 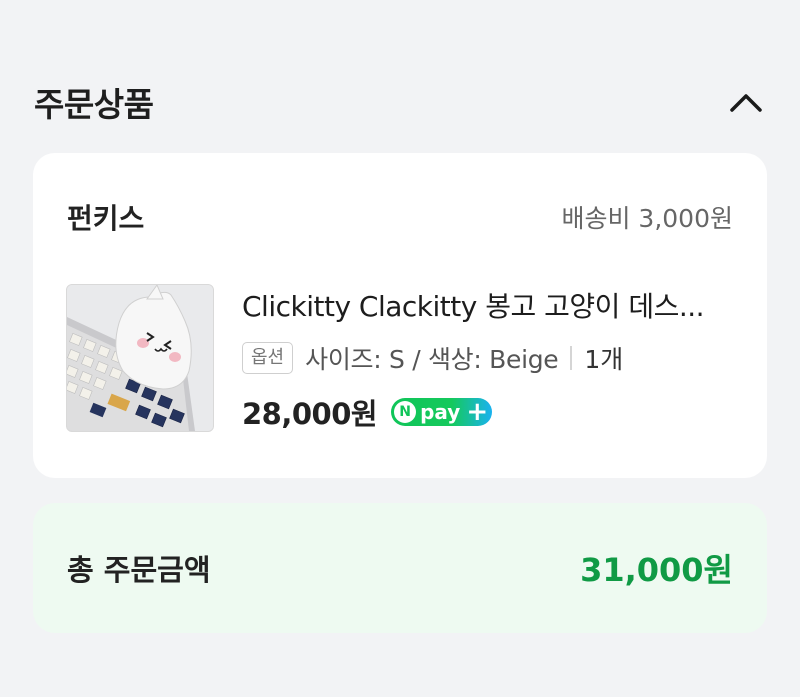 I want to click on npay-n-icon: N, so click(x=405, y=412).